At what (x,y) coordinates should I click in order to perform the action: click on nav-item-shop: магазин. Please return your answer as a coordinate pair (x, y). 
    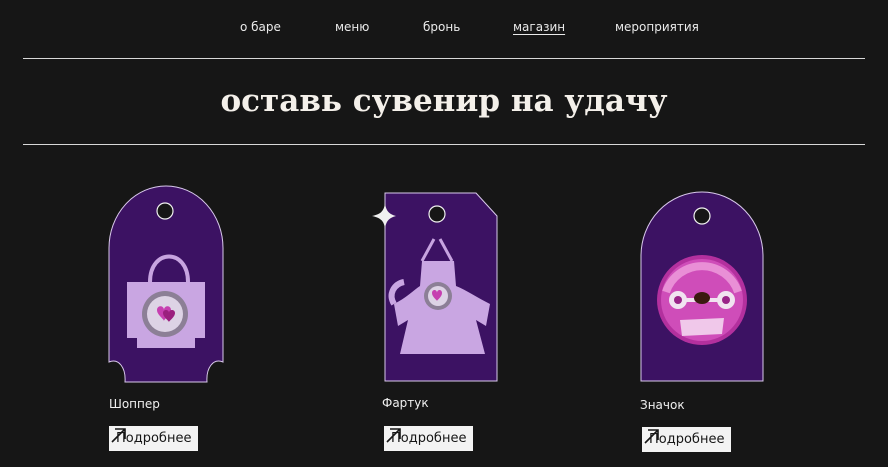
    Looking at the image, I should click on (539, 27).